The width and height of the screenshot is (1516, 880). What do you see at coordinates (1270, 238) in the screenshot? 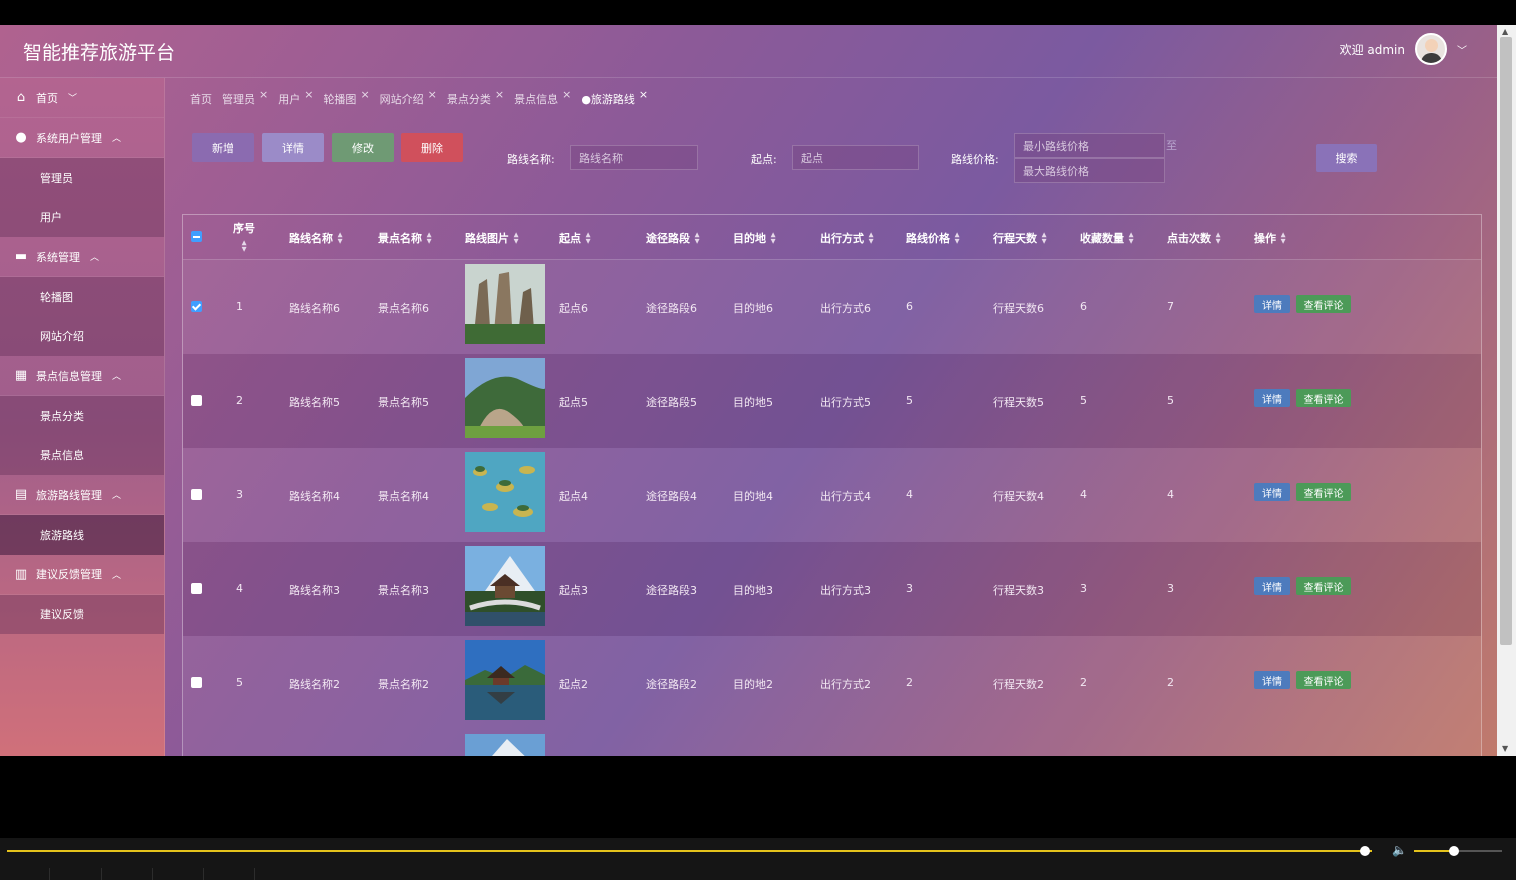
I see `column-header: 操作 ▲ ▼` at bounding box center [1270, 238].